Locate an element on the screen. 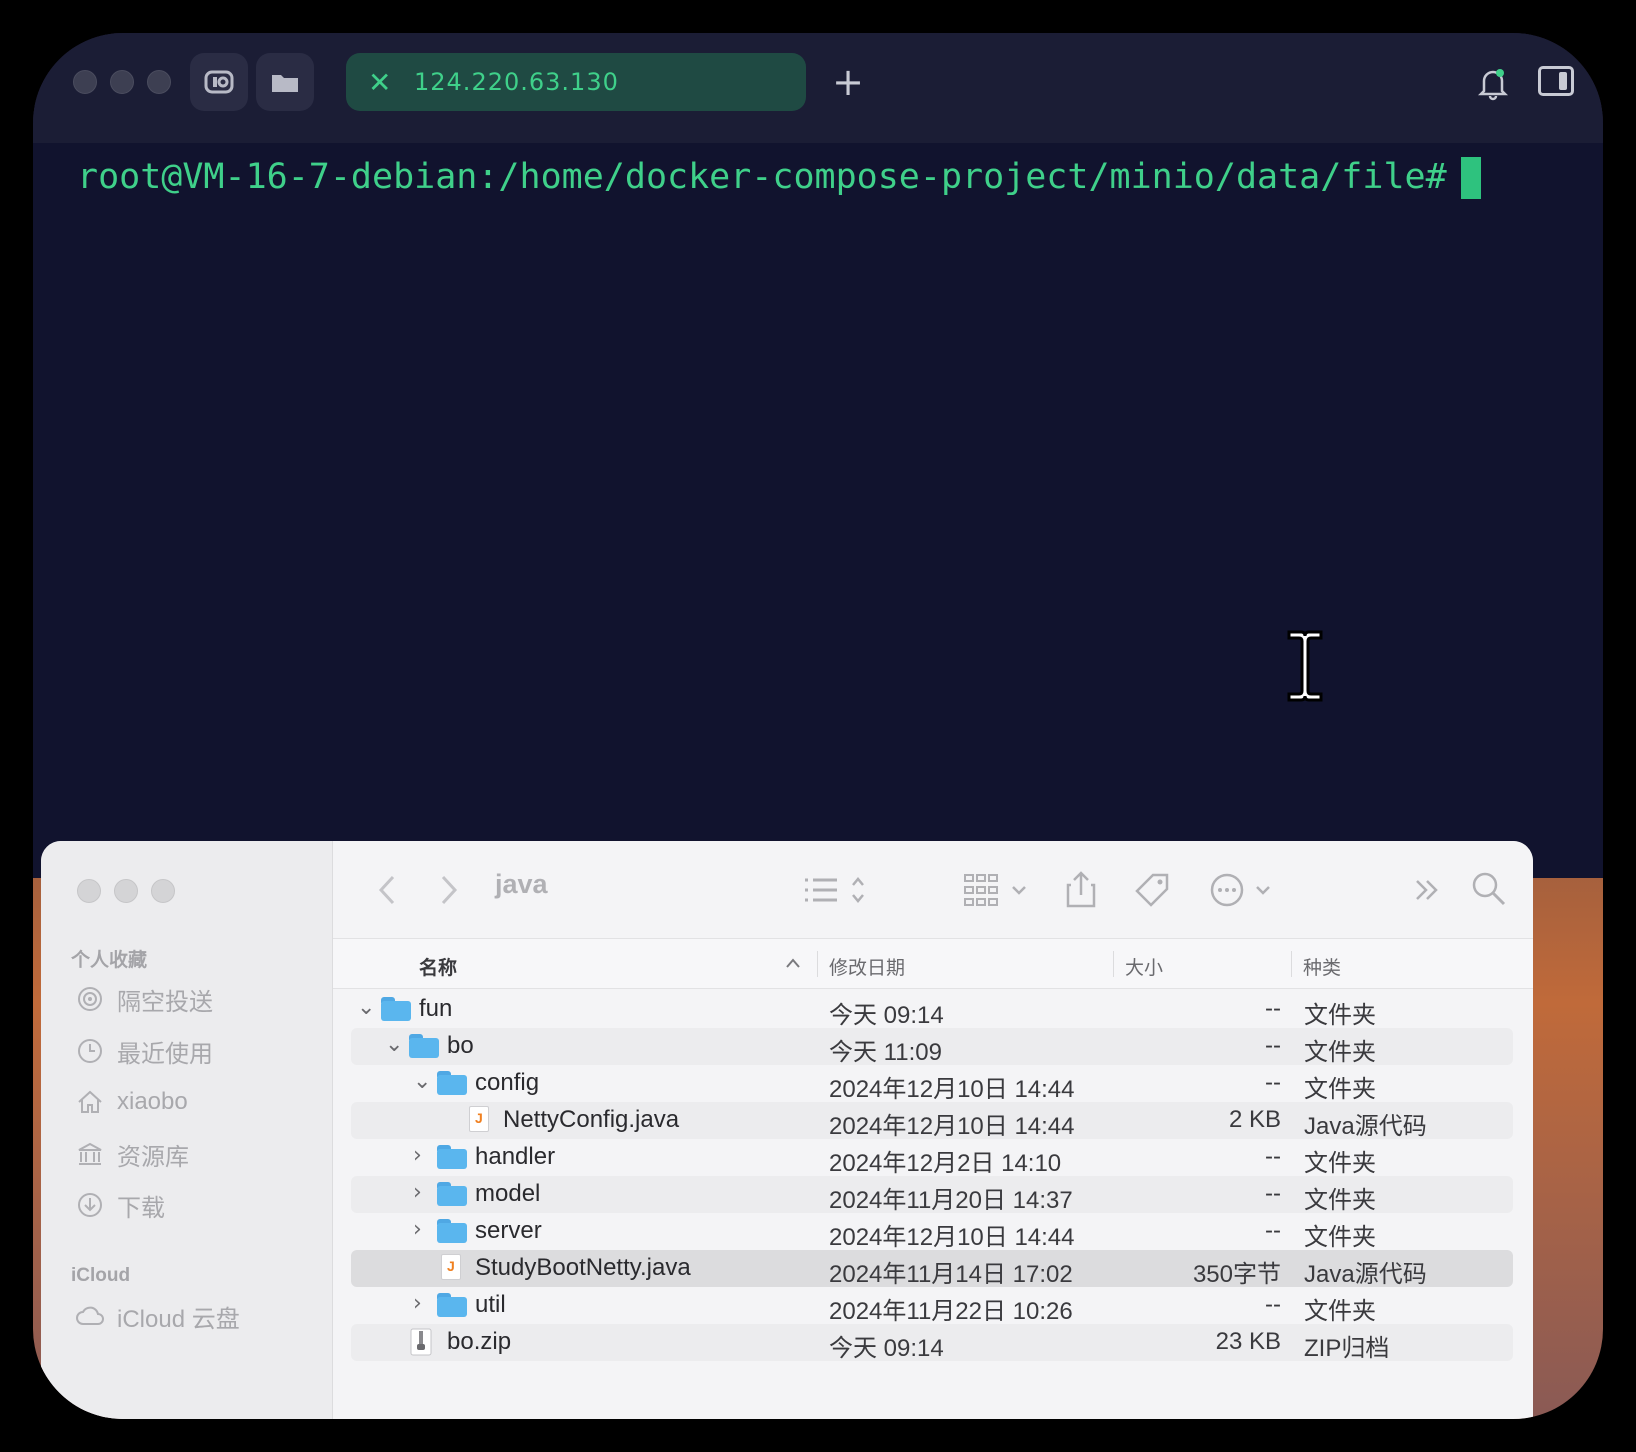  file-name: util is located at coordinates (490, 1304).